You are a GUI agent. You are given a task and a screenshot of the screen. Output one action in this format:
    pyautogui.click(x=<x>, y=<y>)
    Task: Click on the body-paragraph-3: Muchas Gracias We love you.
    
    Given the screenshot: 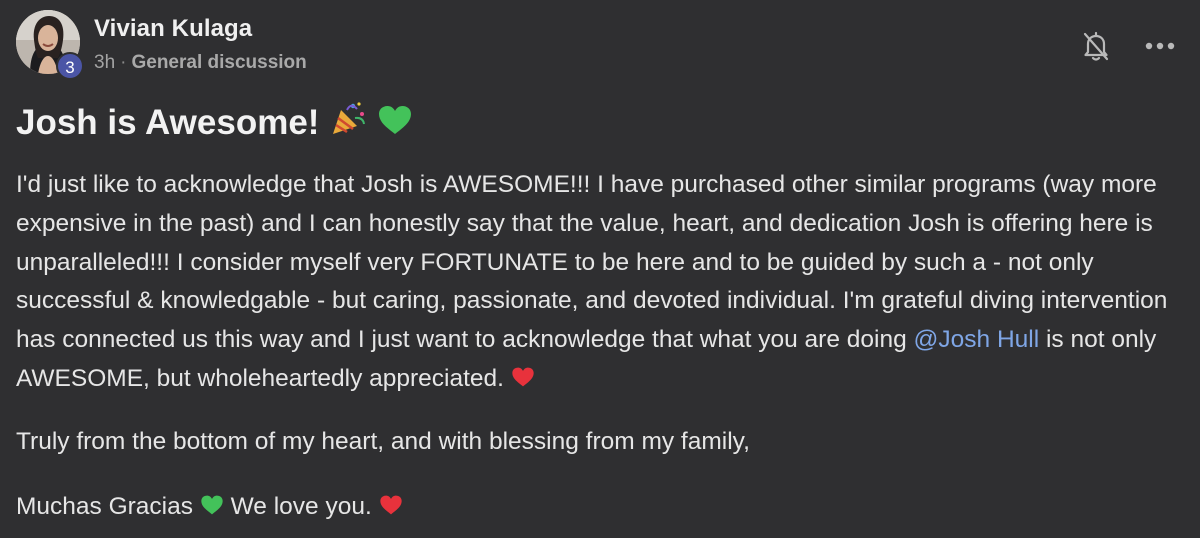 What is the action you would take?
    pyautogui.click(x=209, y=507)
    